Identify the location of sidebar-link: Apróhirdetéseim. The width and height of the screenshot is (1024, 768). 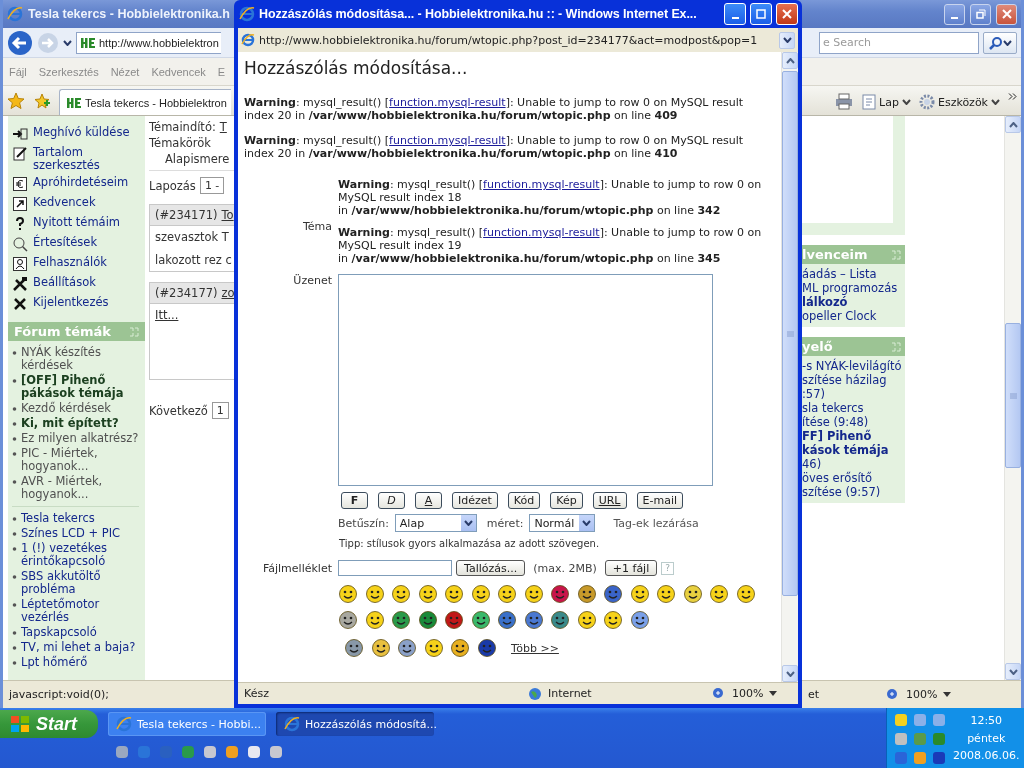
(81, 182).